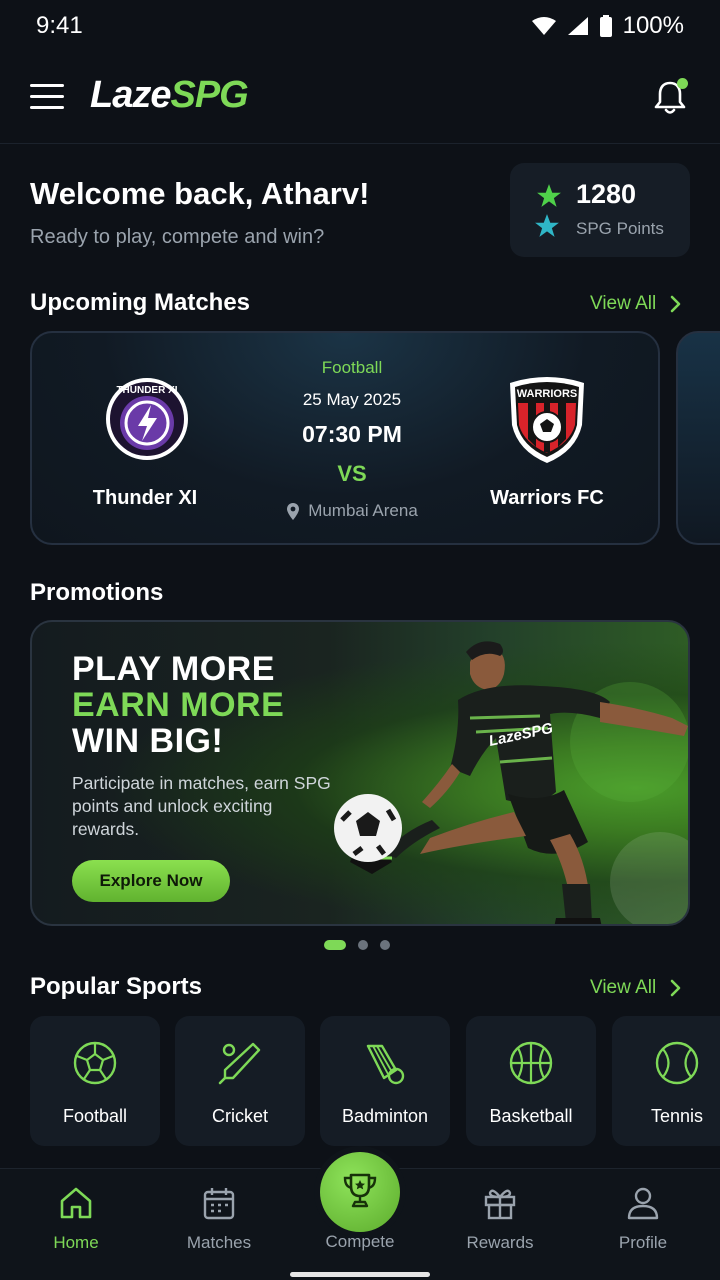  Describe the element at coordinates (76, 1203) in the screenshot. I see `home-icon` at that location.